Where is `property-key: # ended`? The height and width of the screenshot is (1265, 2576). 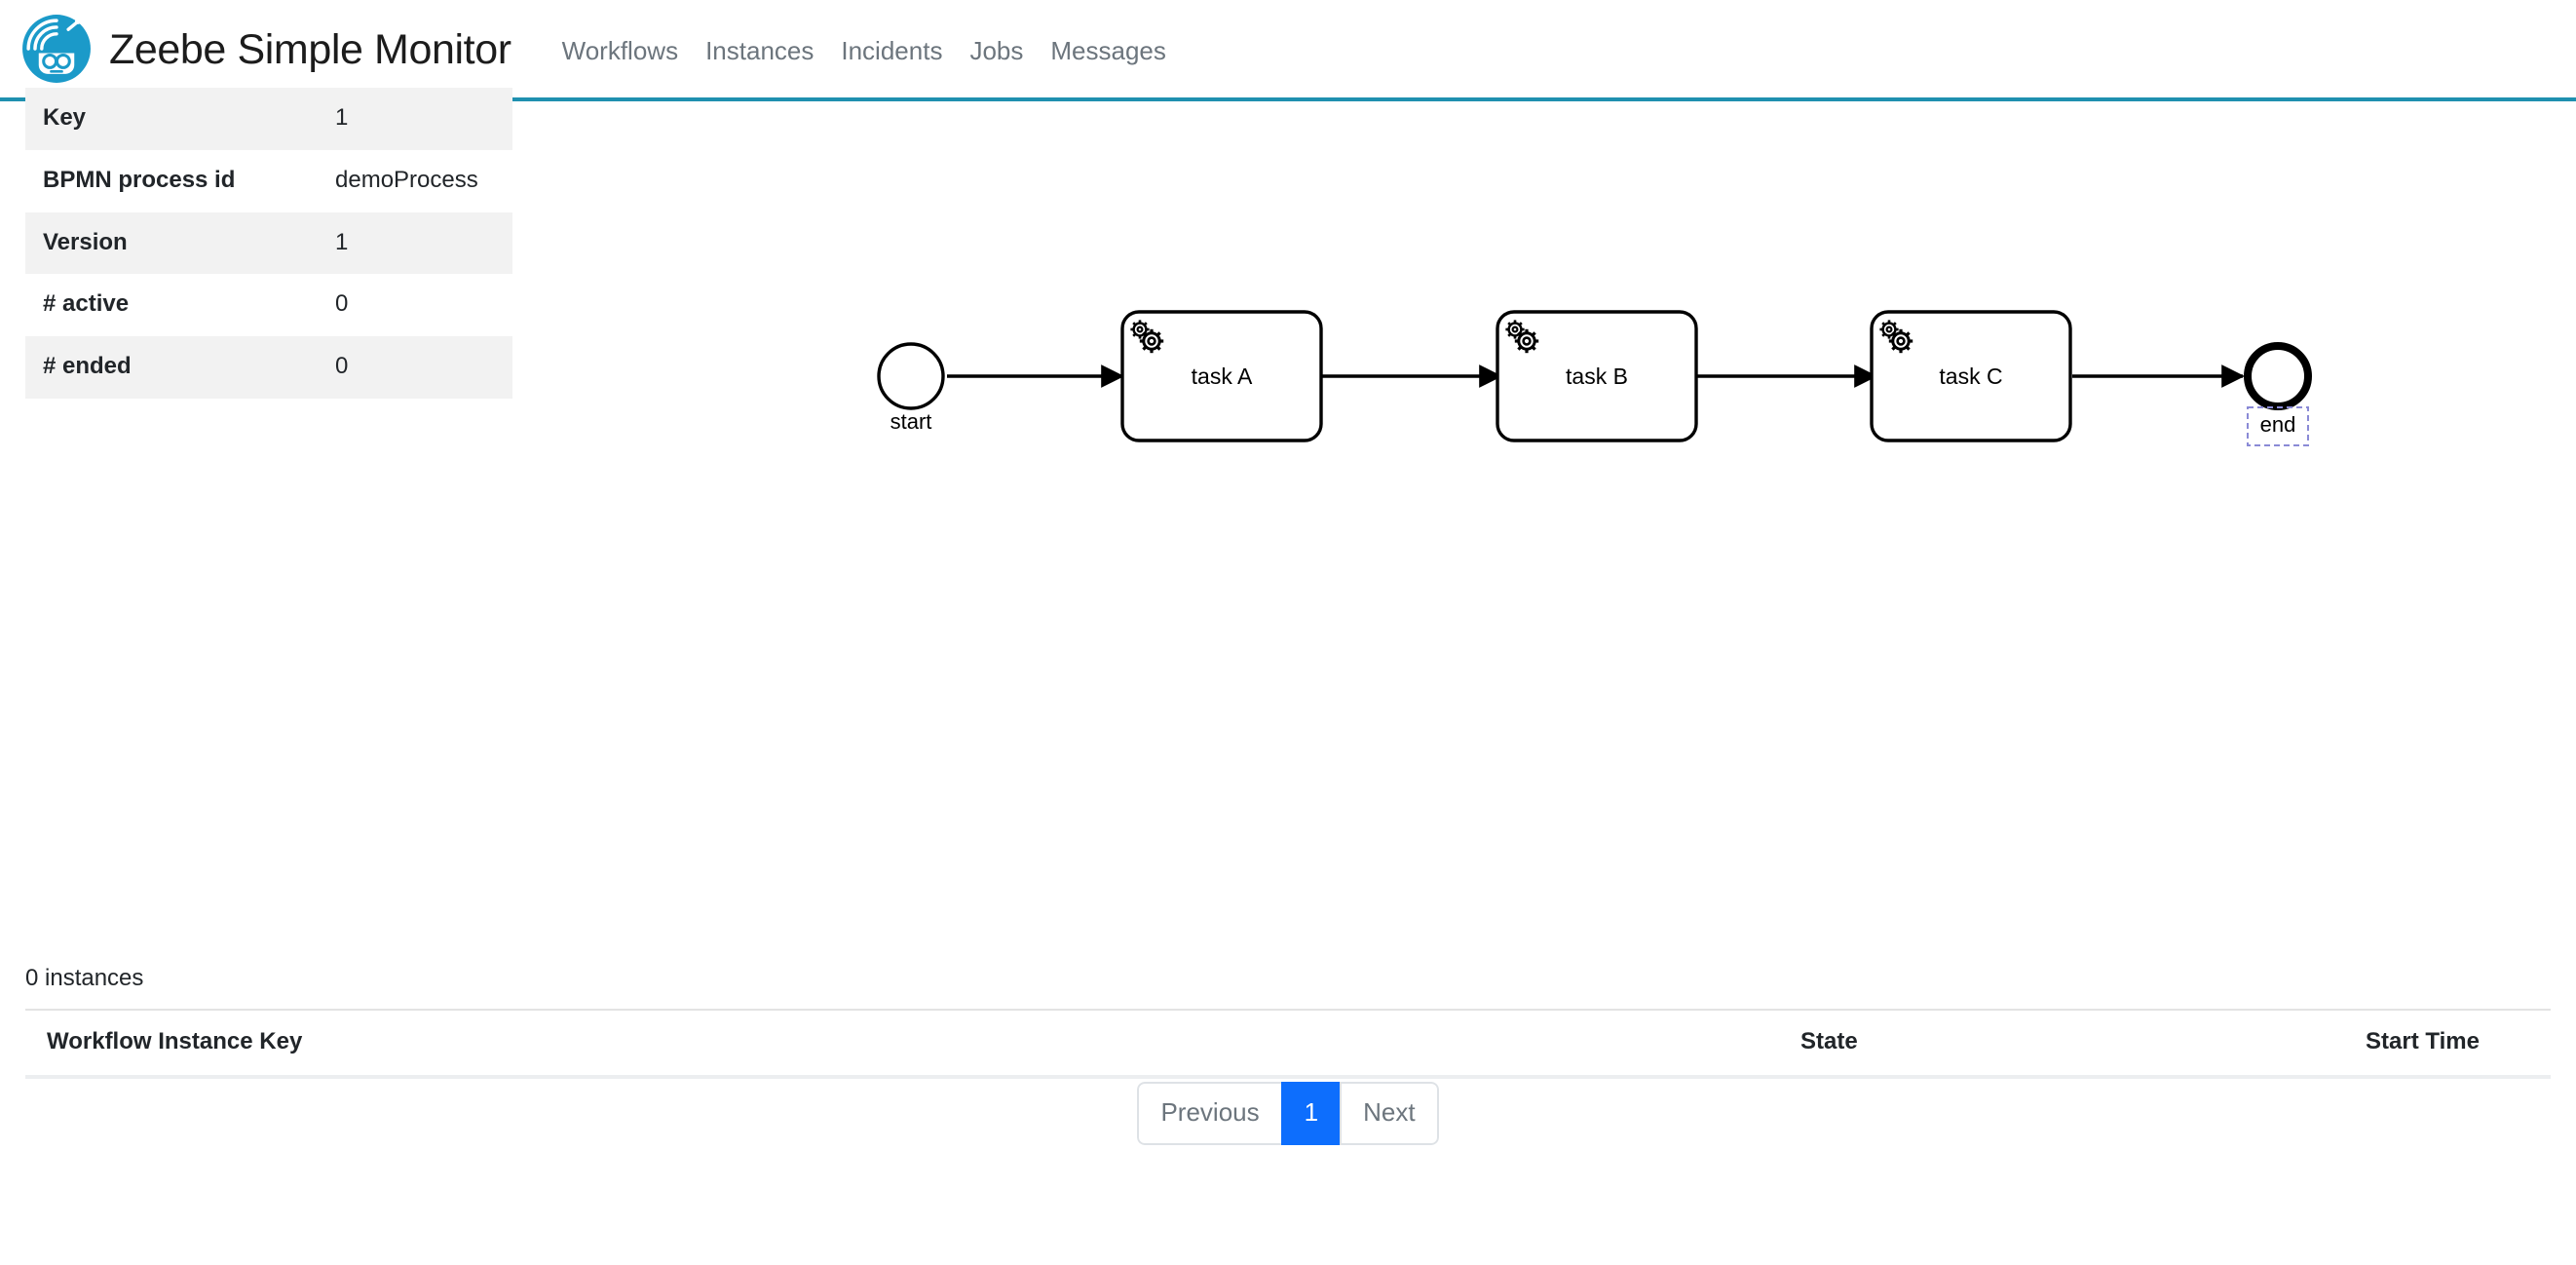
property-key: # ended is located at coordinates (87, 367).